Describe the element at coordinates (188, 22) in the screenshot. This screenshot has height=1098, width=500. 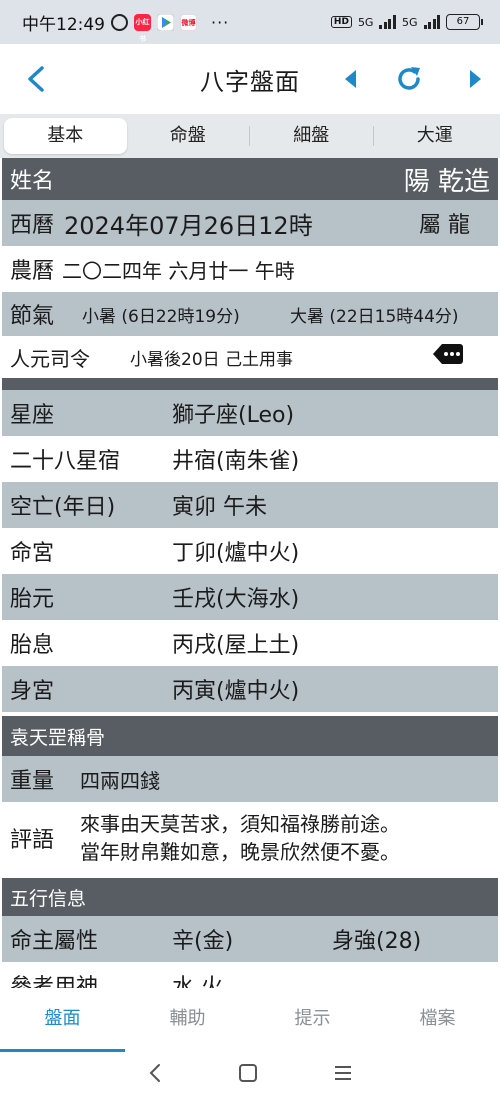
I see `weibo-app-icon: 微博` at that location.